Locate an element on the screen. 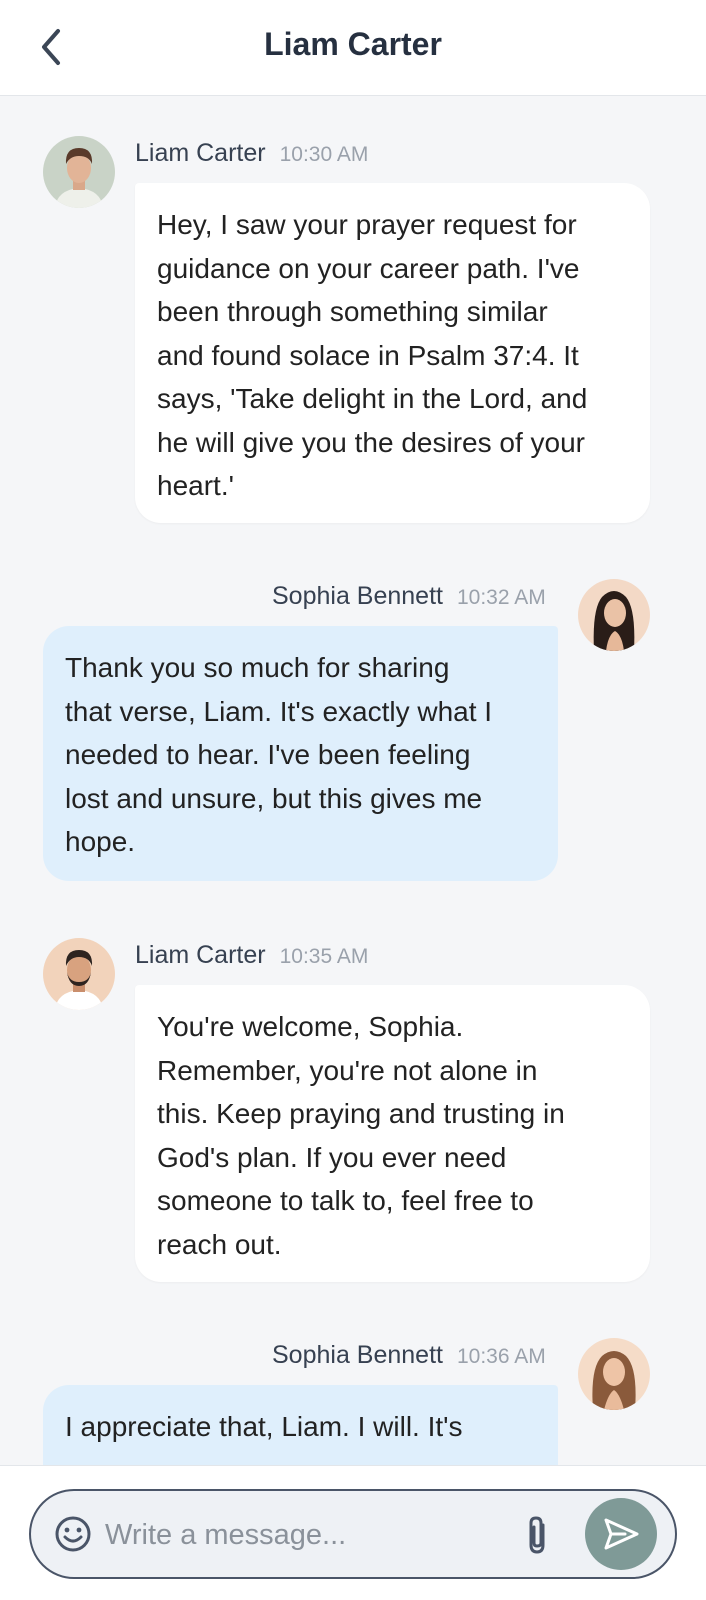 The image size is (706, 1600). message-meta: Sophia Bennett 10:36 AM is located at coordinates (409, 1358).